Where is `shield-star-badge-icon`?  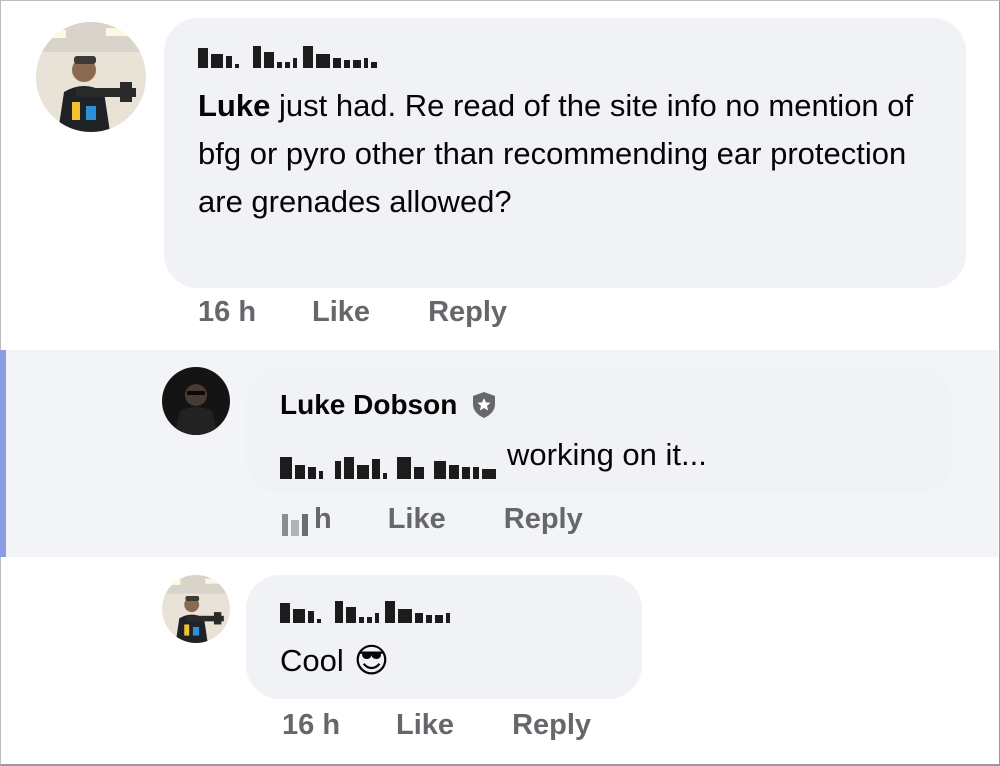
shield-star-badge-icon is located at coordinates (484, 405).